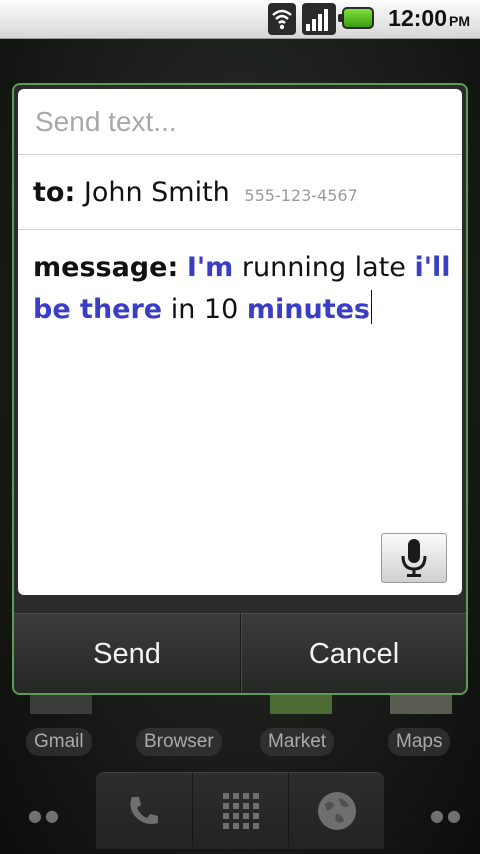 The width and height of the screenshot is (480, 854). Describe the element at coordinates (106, 267) in the screenshot. I see `message-label: message:` at that location.